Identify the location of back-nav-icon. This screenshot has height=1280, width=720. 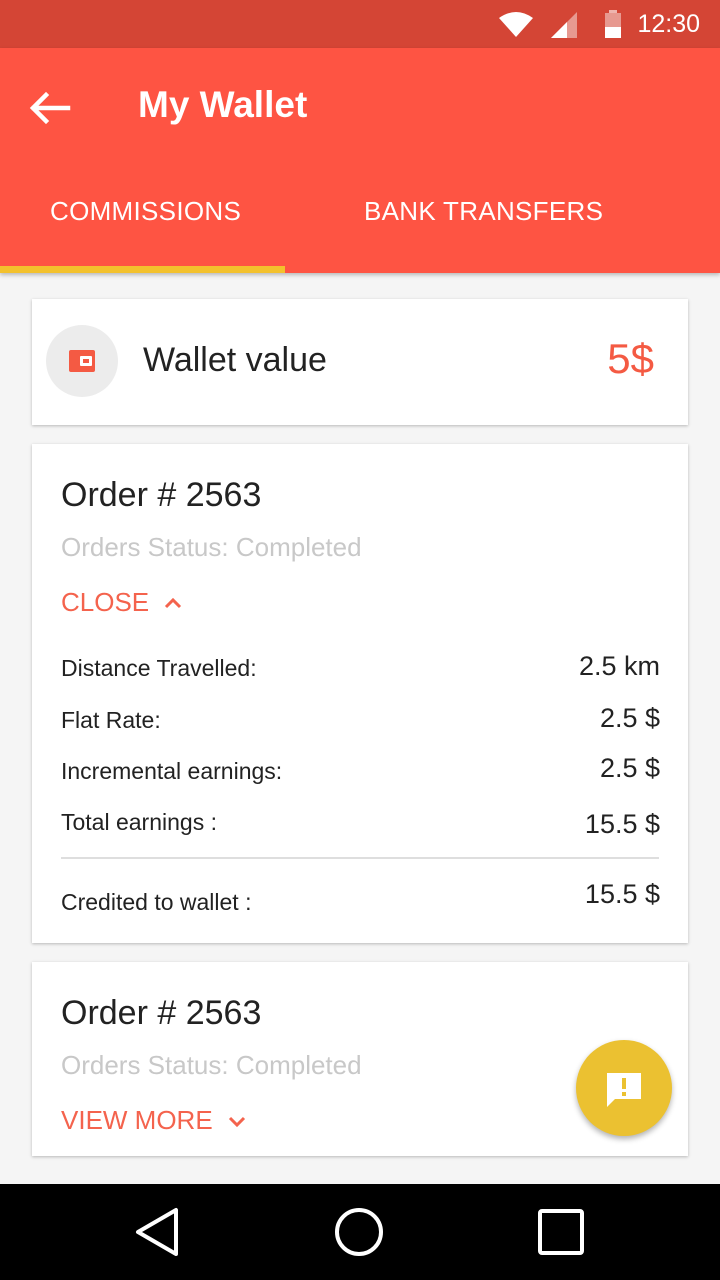
(158, 1232).